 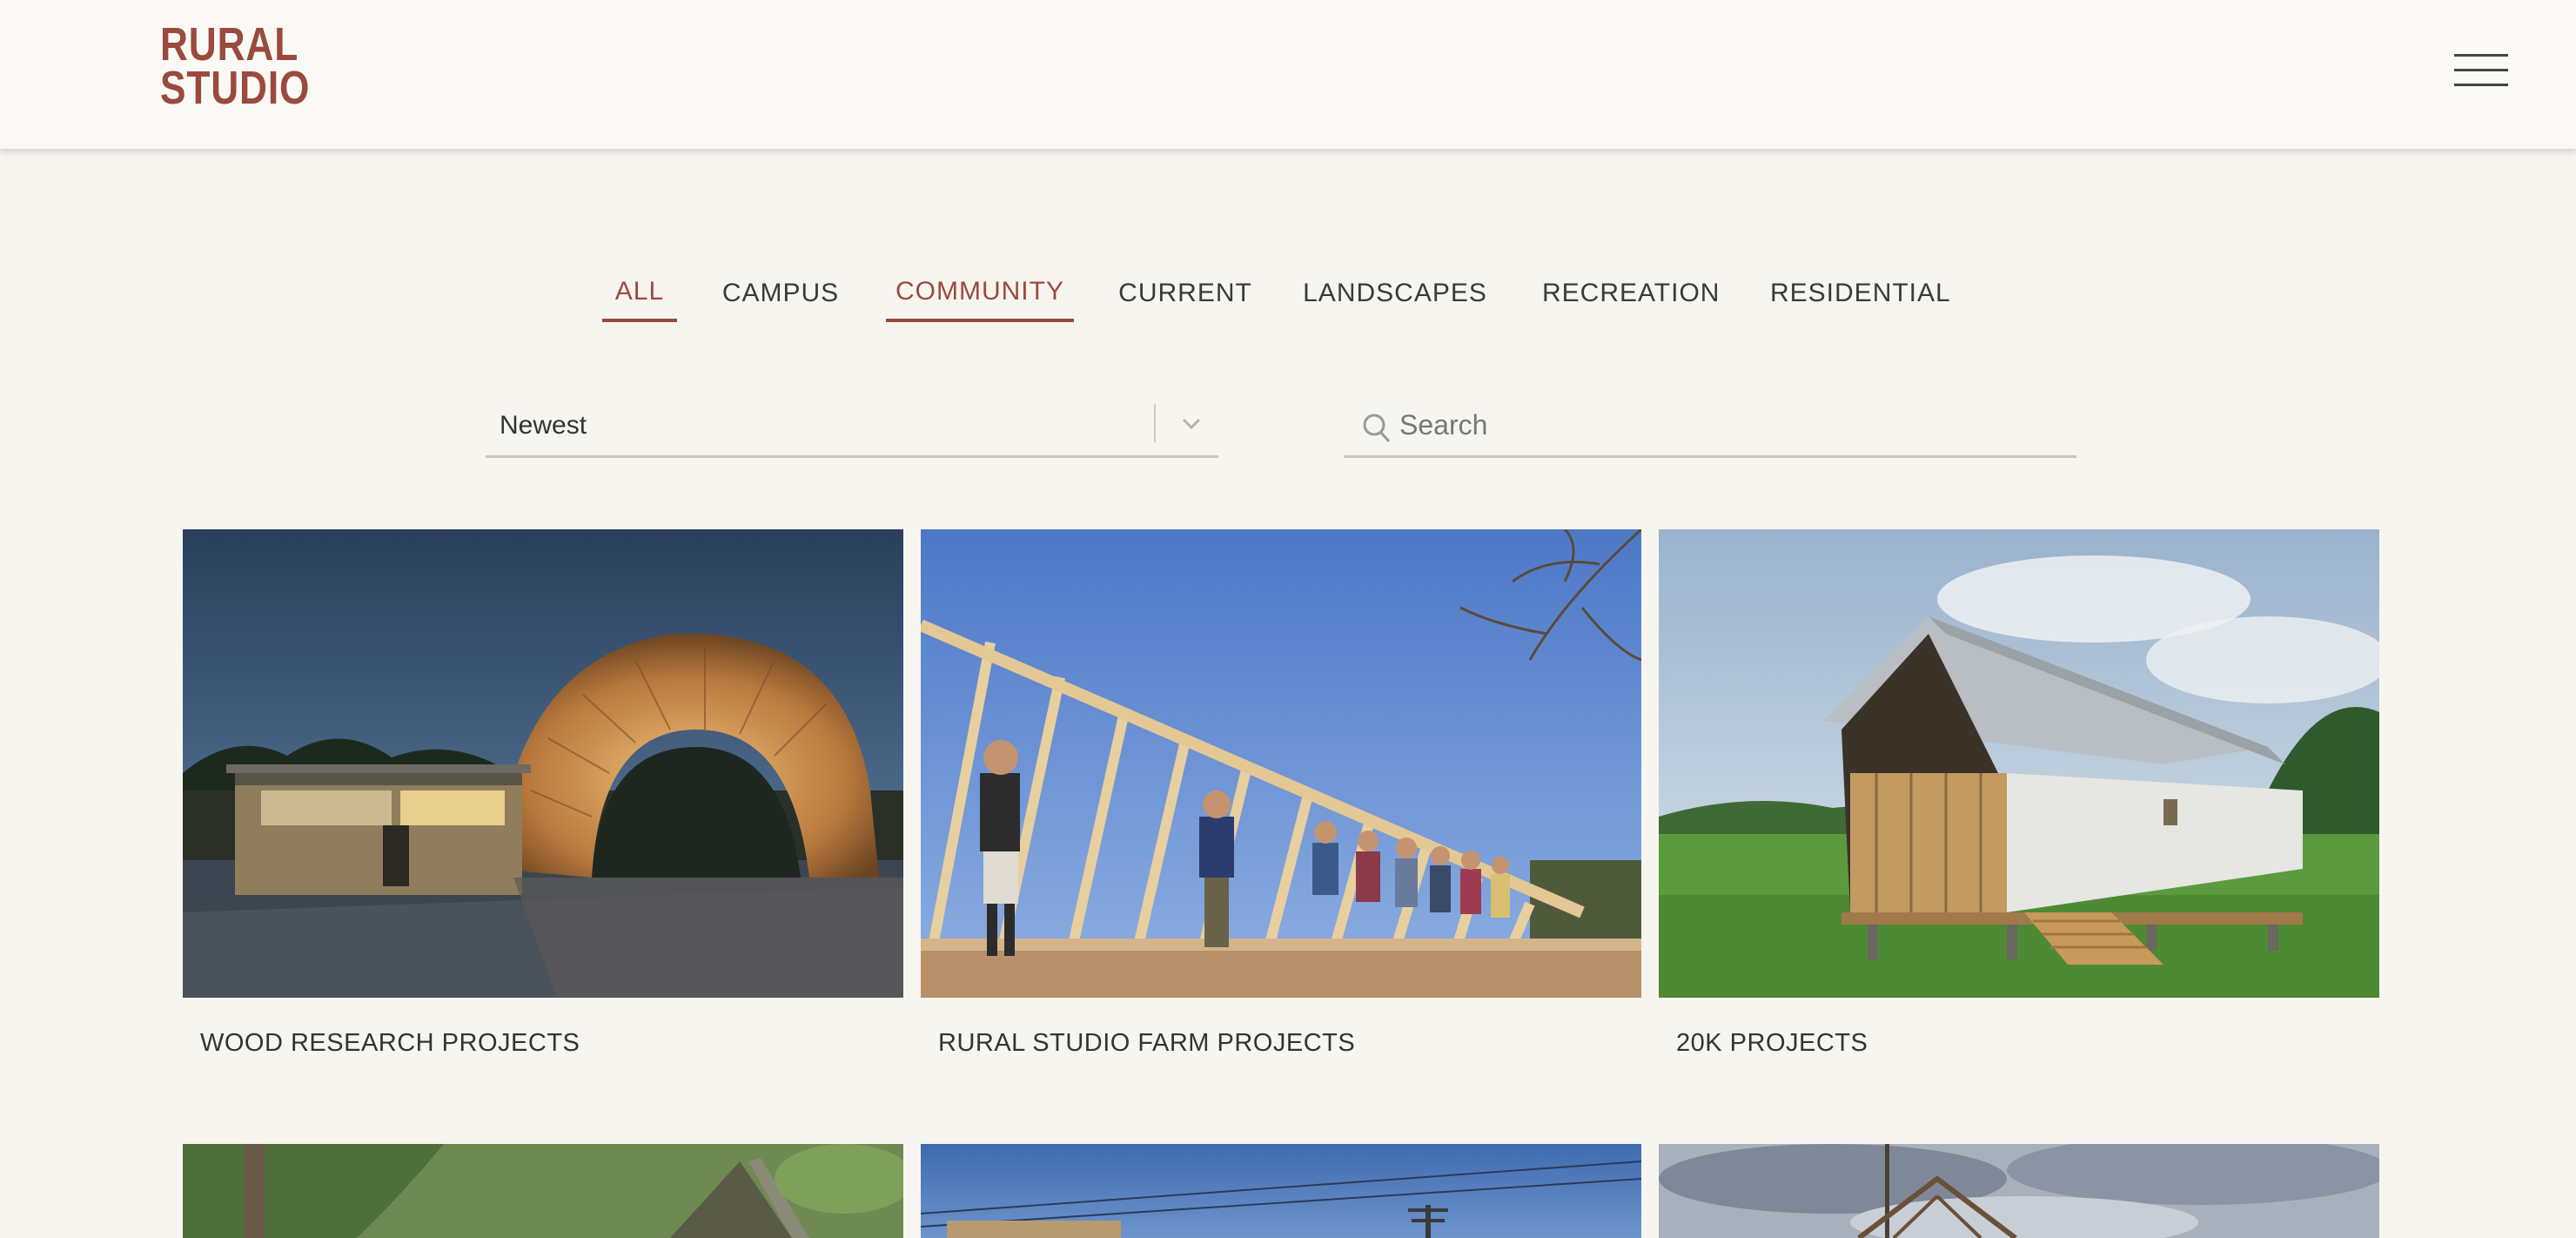 What do you see at coordinates (543, 764) in the screenshot?
I see `project-image-wood-research` at bounding box center [543, 764].